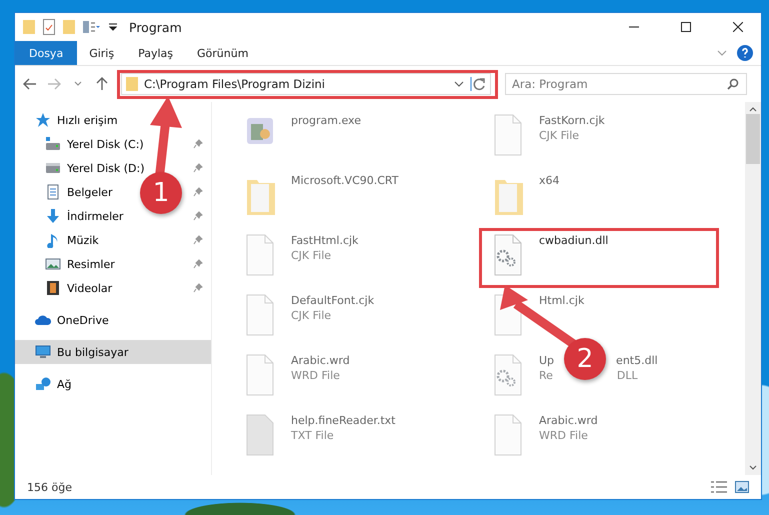  What do you see at coordinates (113, 120) in the screenshot?
I see `nav-item: Hızlı erişim` at bounding box center [113, 120].